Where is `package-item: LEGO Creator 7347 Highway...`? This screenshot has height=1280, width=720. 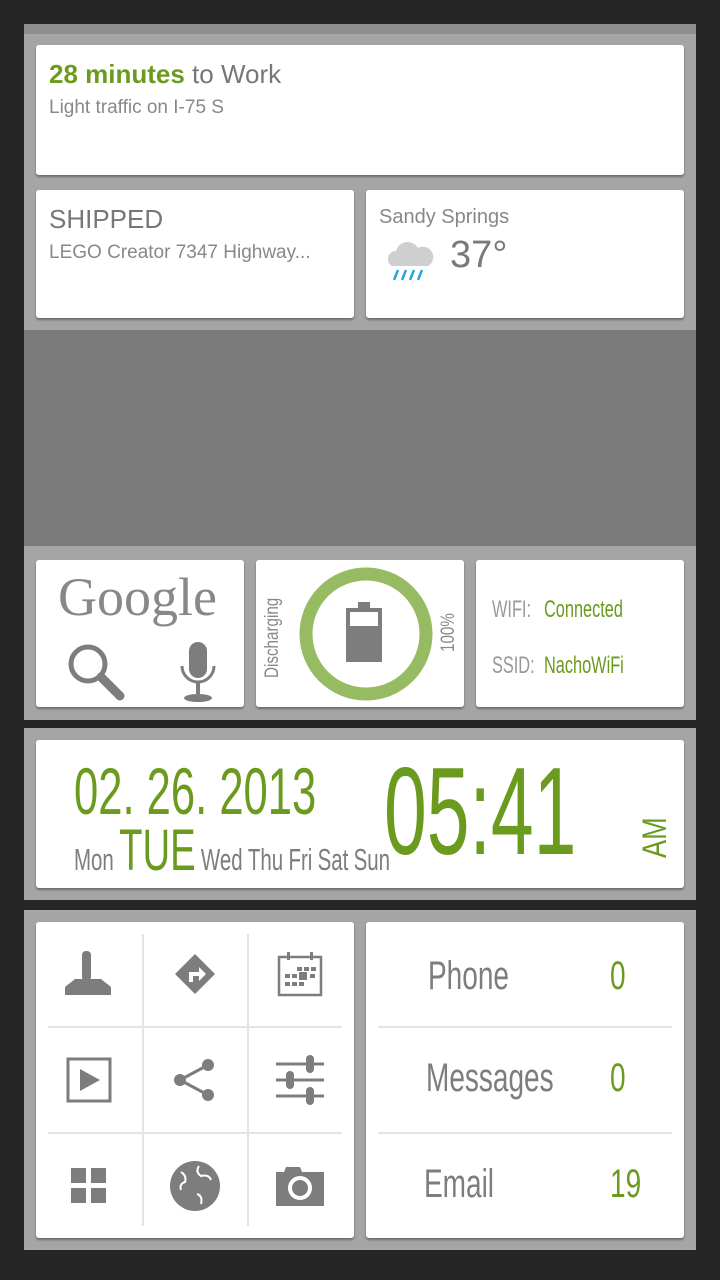 package-item: LEGO Creator 7347 Highway... is located at coordinates (180, 252).